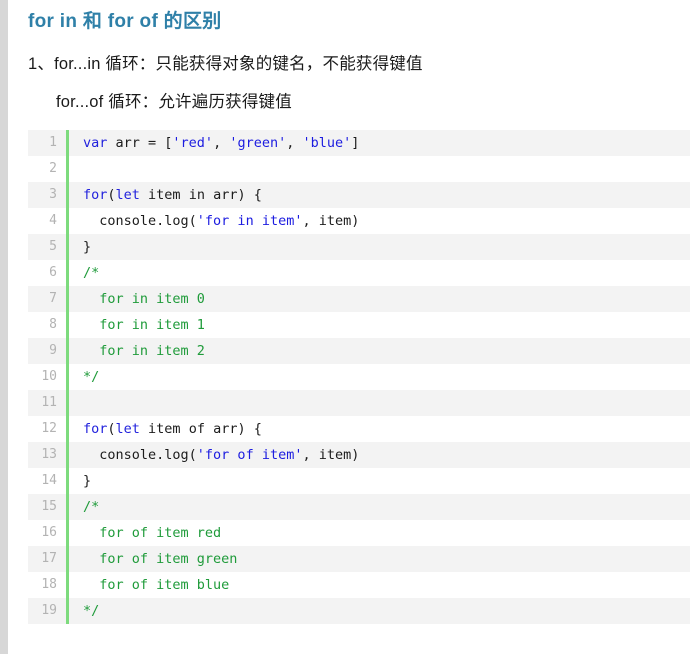  Describe the element at coordinates (200, 429) in the screenshot. I see `code-token-plain: item of arr) {` at that location.